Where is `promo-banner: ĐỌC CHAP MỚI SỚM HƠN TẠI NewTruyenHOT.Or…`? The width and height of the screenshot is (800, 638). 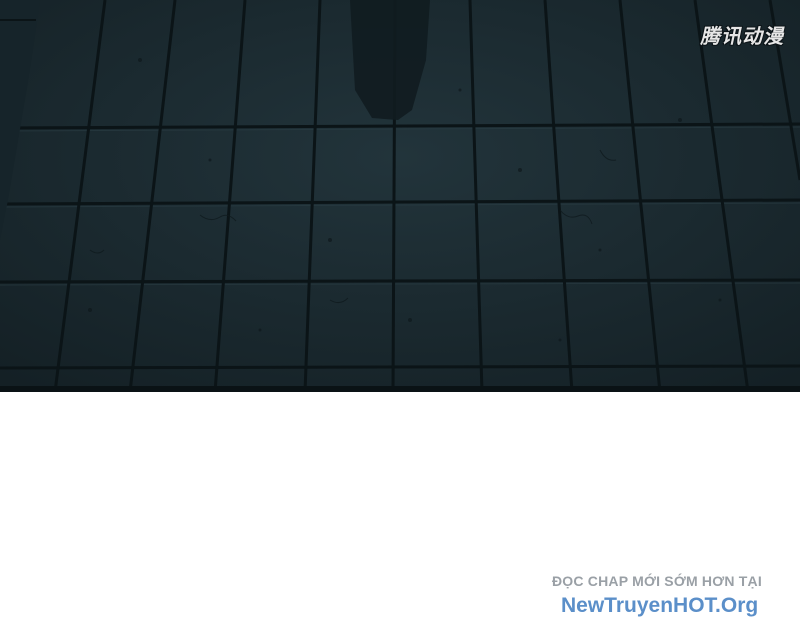 promo-banner: ĐỌC CHAP MỚI SỚM HƠN TẠI NewTruyenHOT.Or… is located at coordinates (400, 598).